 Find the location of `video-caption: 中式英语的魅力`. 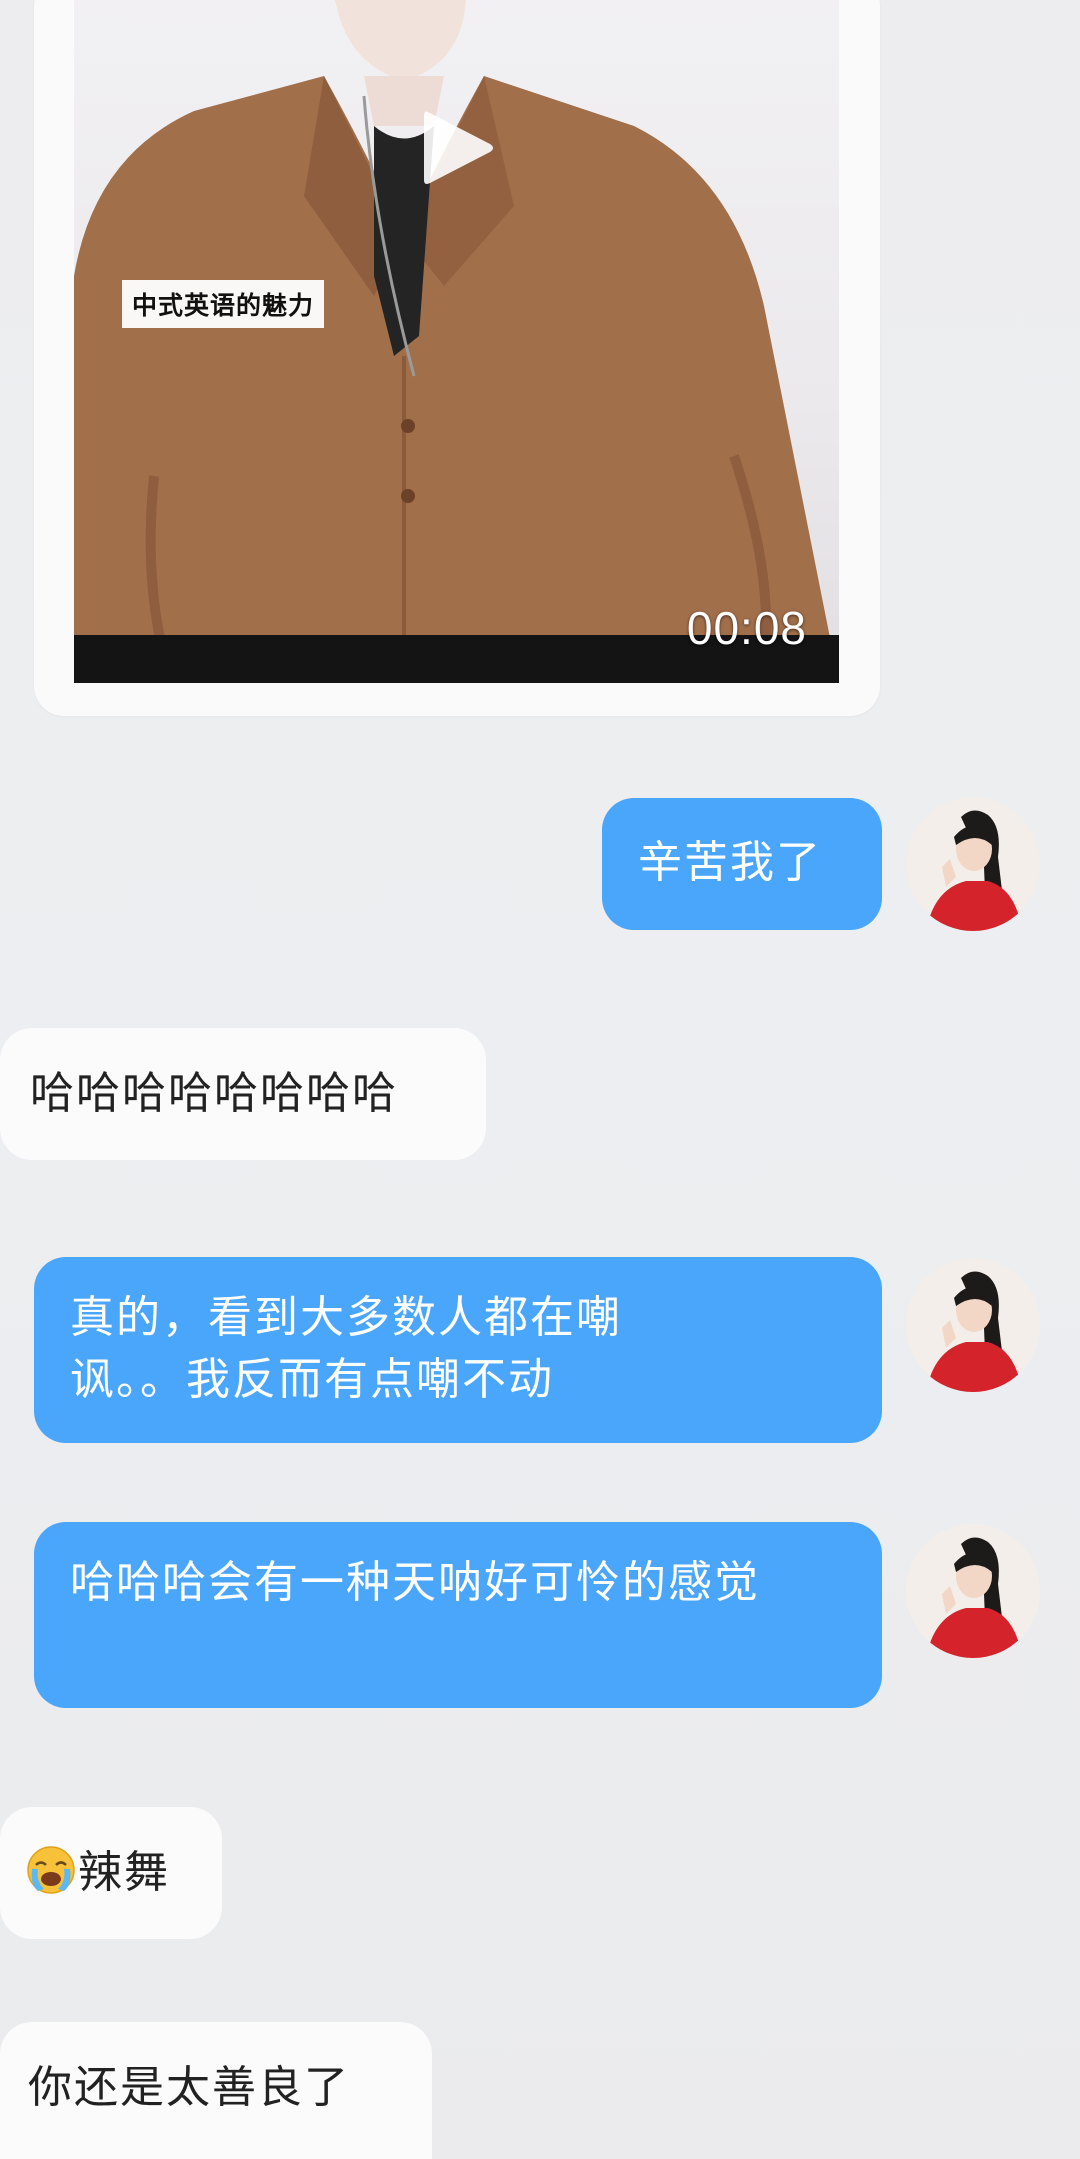

video-caption: 中式英语的魅力 is located at coordinates (223, 304).